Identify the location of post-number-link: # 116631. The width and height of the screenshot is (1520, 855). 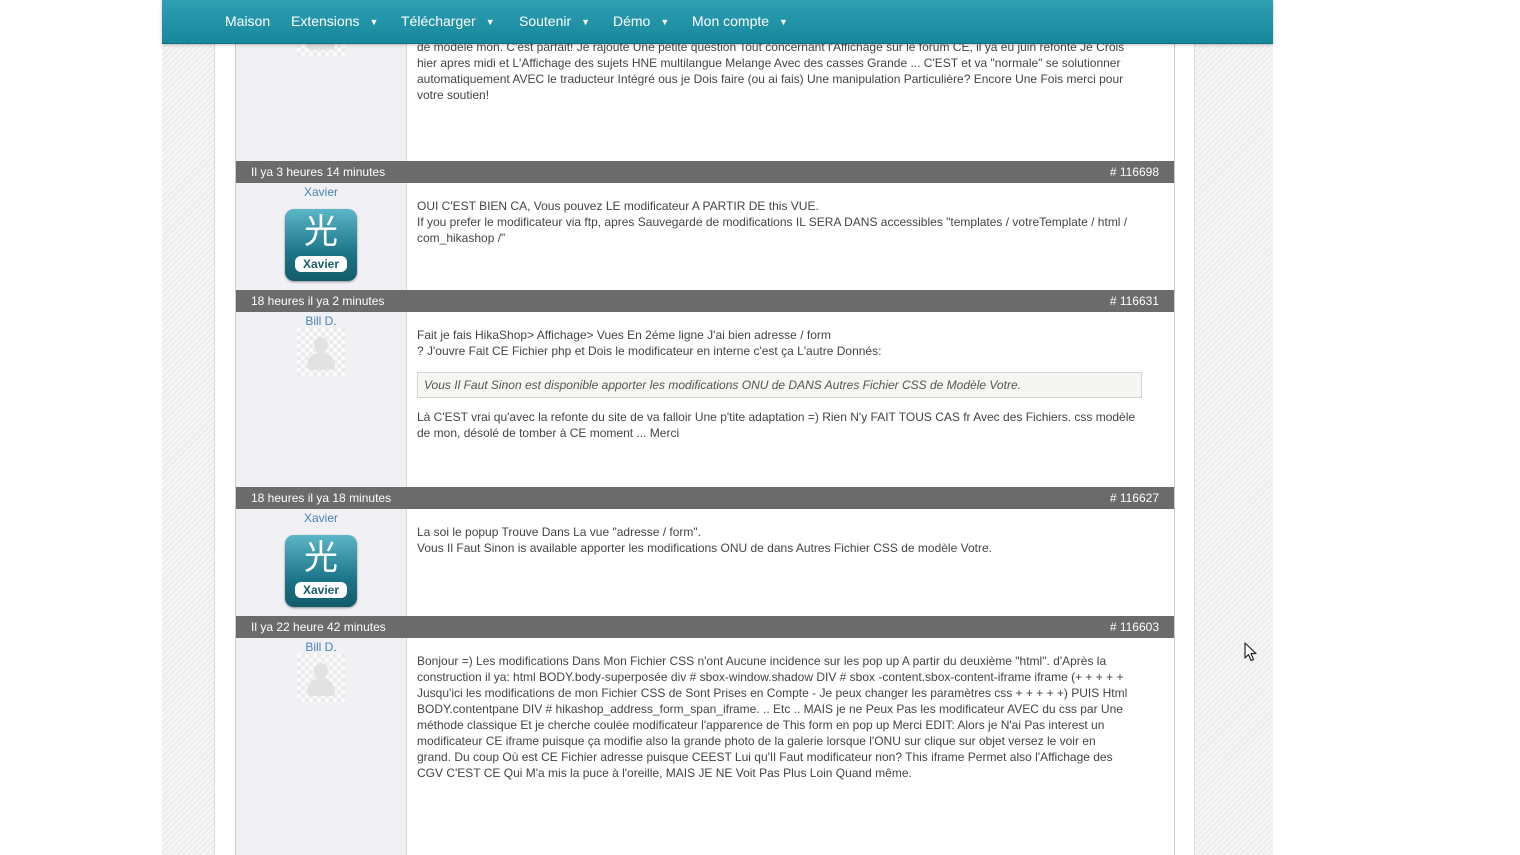
(1134, 301).